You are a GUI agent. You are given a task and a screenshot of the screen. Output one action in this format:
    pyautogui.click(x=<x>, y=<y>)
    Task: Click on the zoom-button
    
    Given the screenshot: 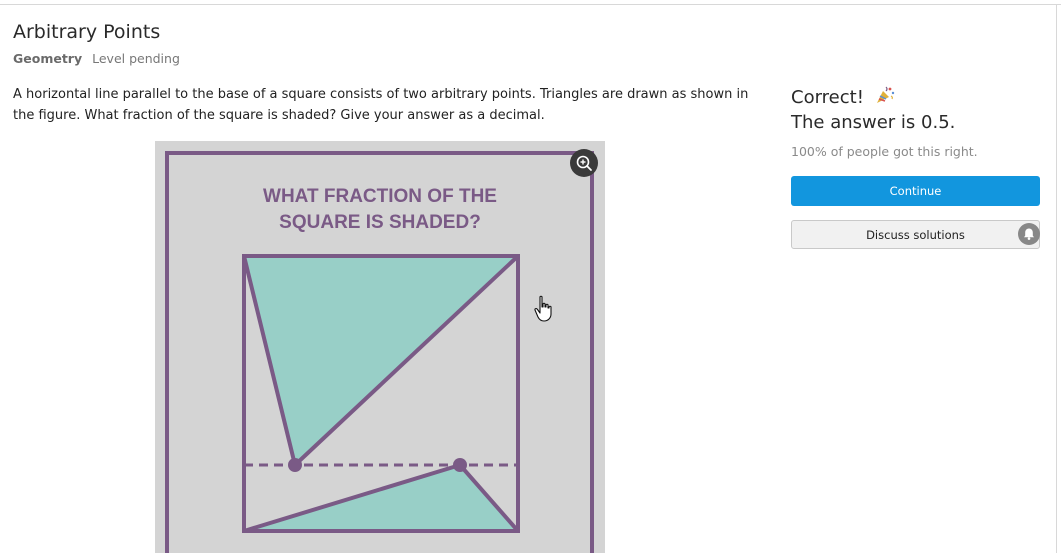 What is the action you would take?
    pyautogui.click(x=584, y=163)
    